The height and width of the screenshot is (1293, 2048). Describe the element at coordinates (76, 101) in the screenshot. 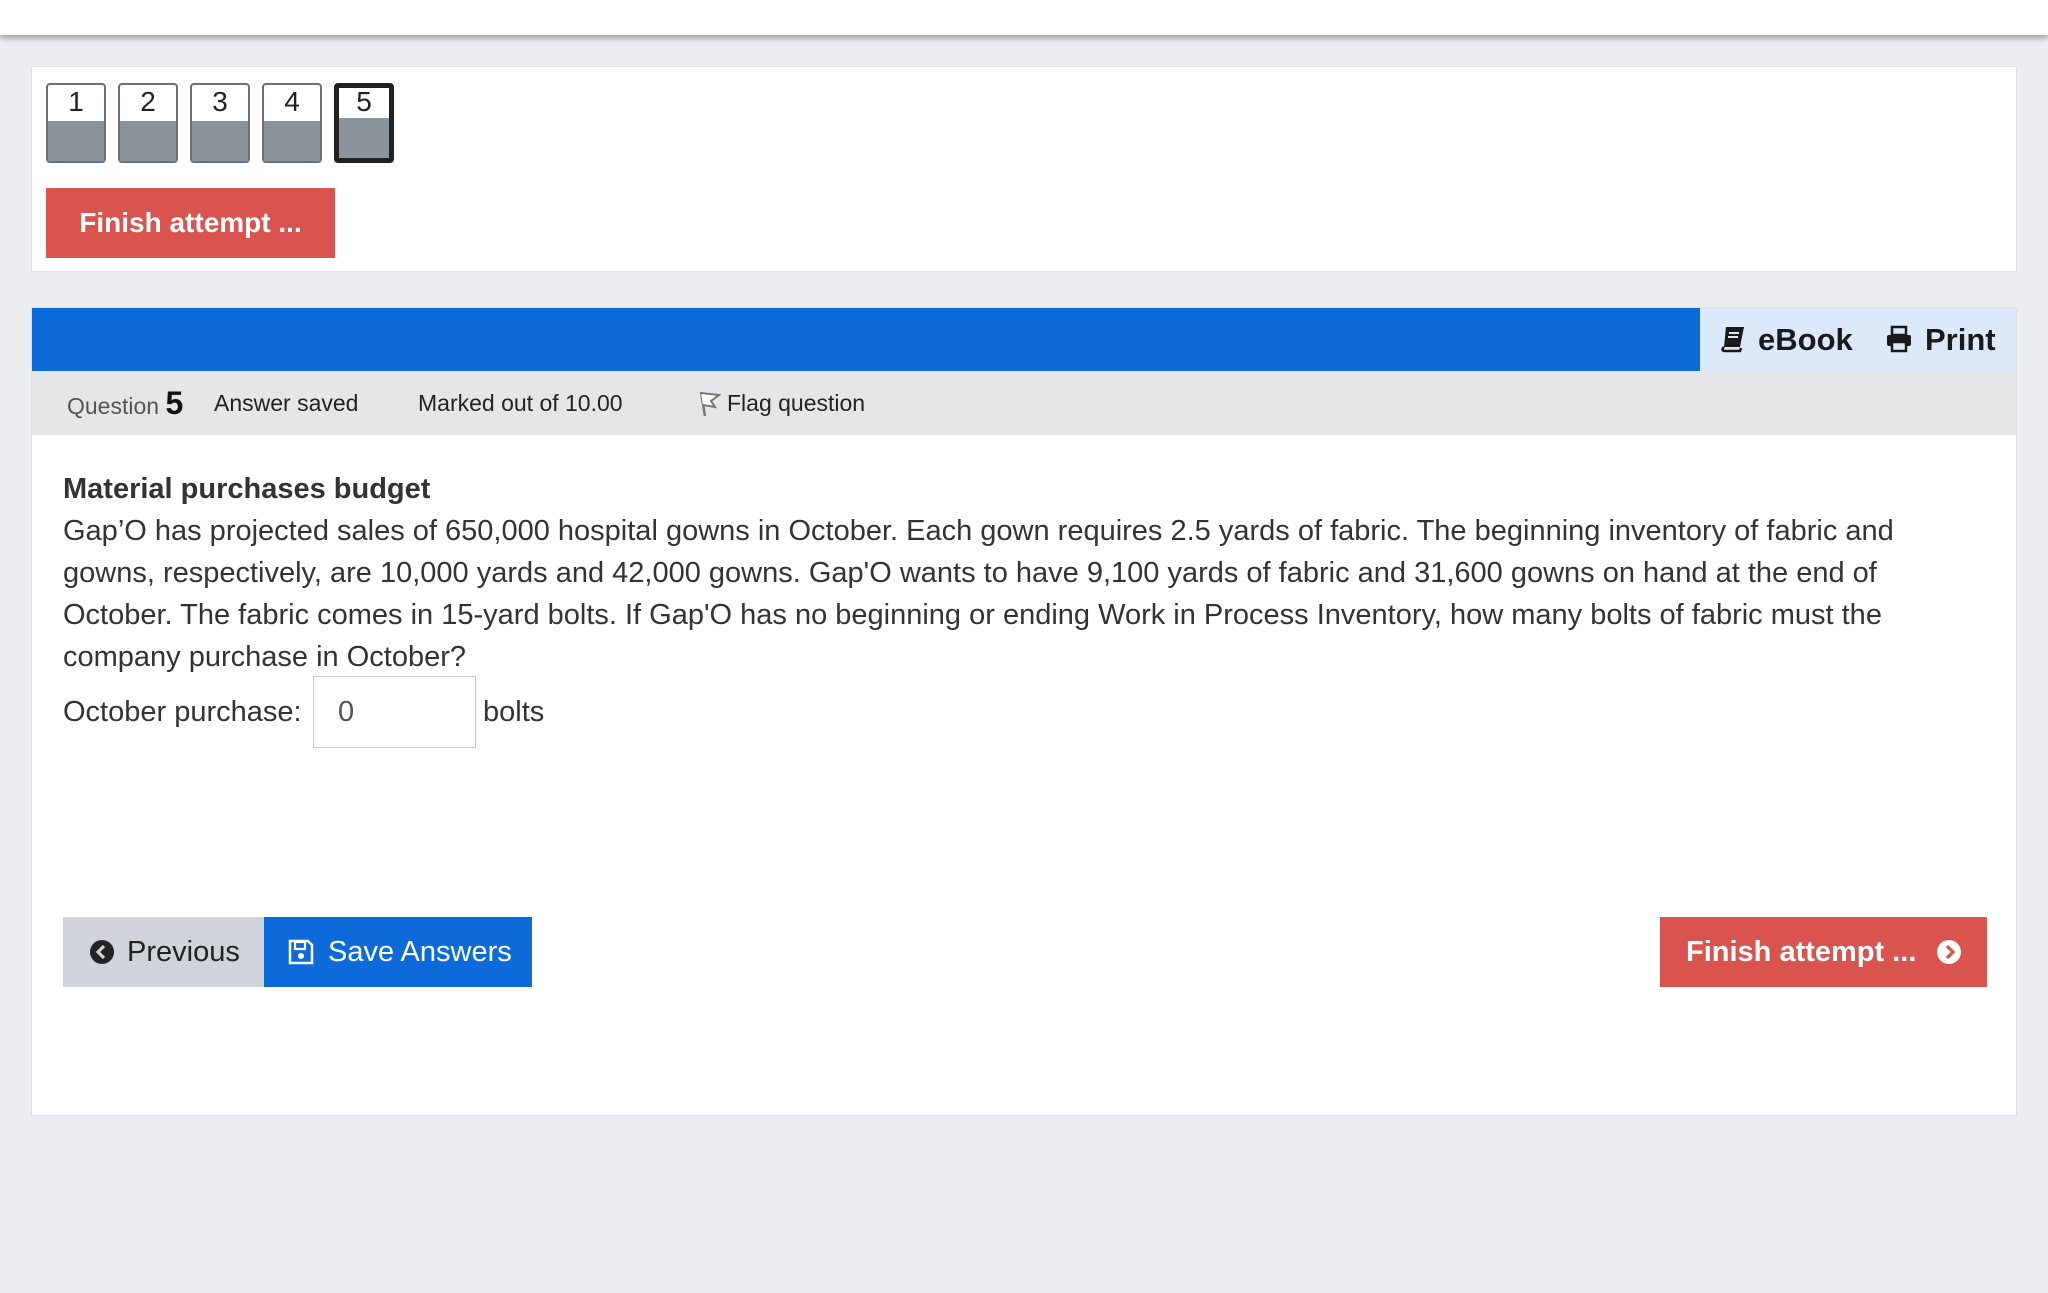

I see `question-nav-number: 1` at that location.